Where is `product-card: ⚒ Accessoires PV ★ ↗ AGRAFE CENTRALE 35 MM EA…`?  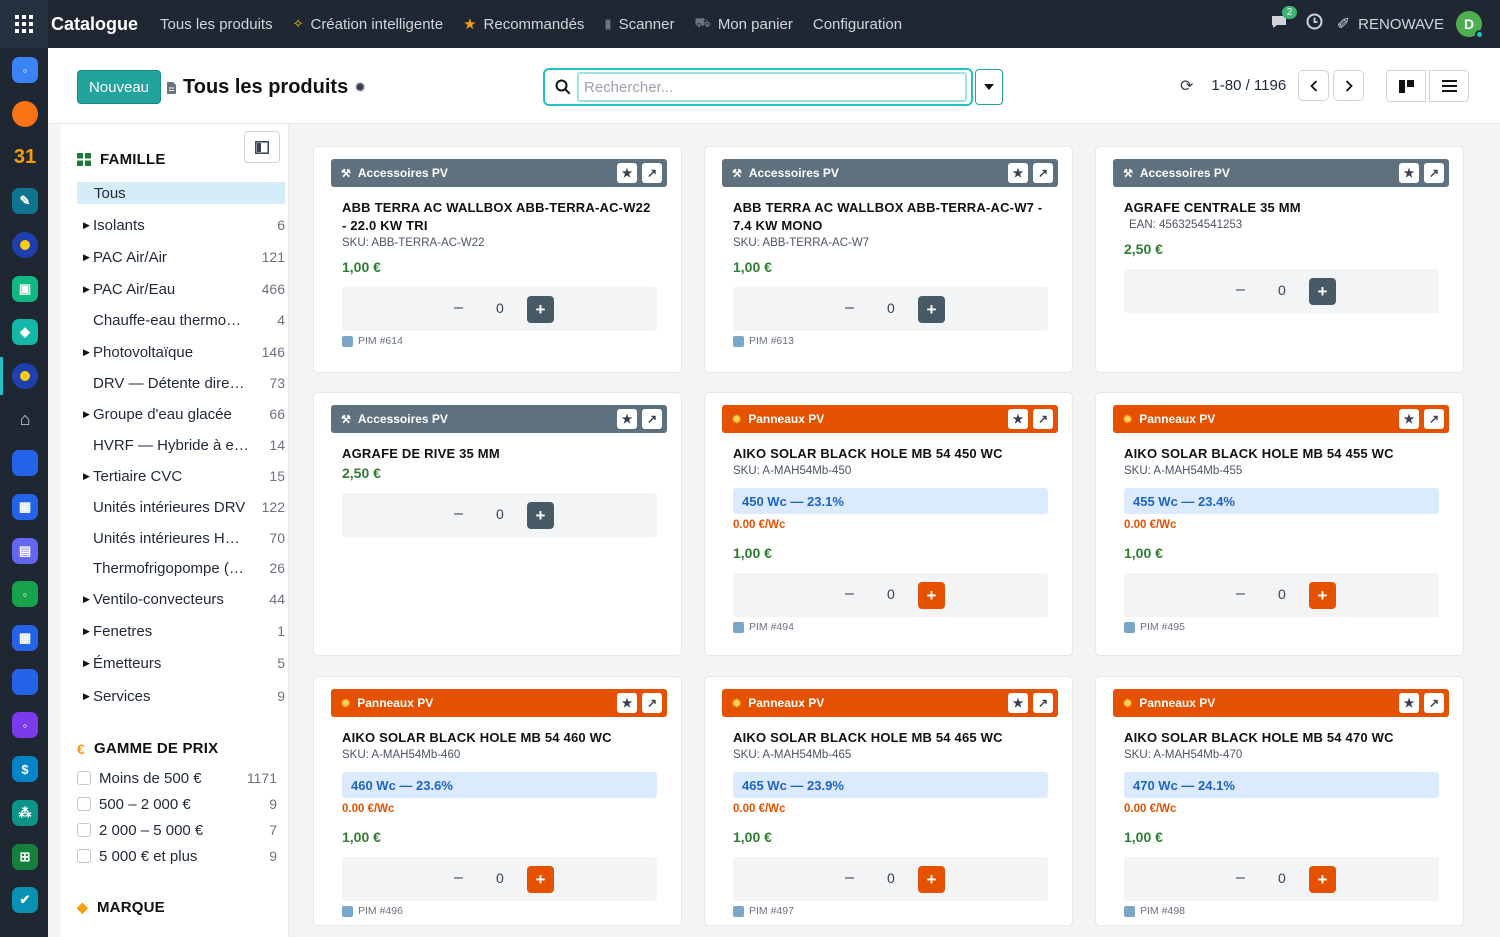 product-card: ⚒ Accessoires PV ★ ↗ AGRAFE CENTRALE 35 MM EA… is located at coordinates (1279, 259).